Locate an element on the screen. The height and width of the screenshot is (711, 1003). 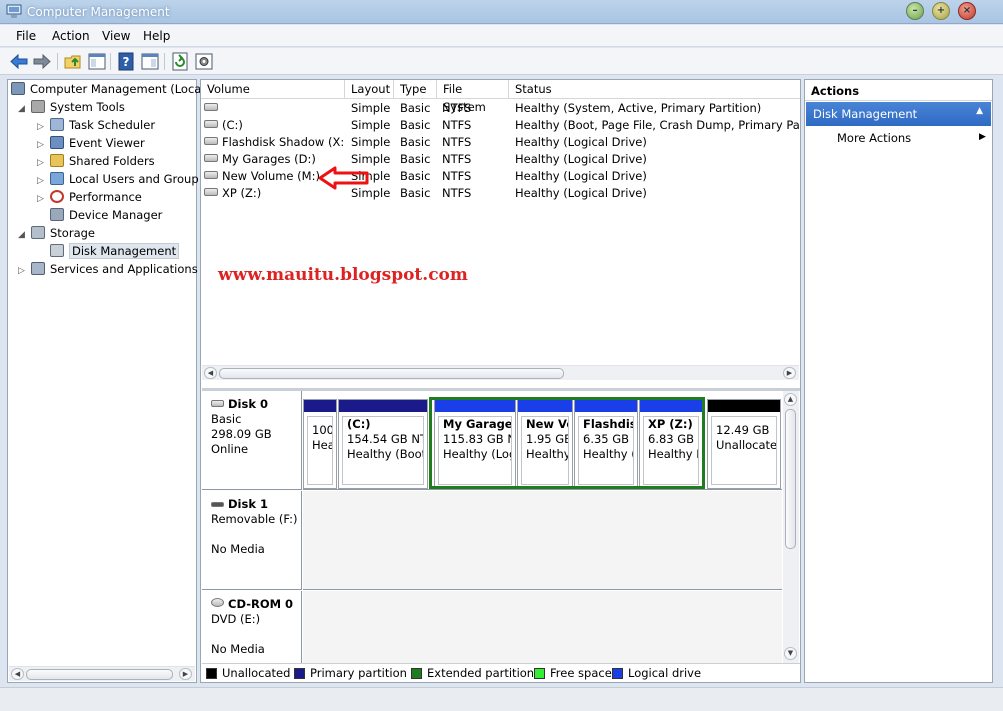
tree-disk-management: Disk Management is located at coordinates (115, 251).